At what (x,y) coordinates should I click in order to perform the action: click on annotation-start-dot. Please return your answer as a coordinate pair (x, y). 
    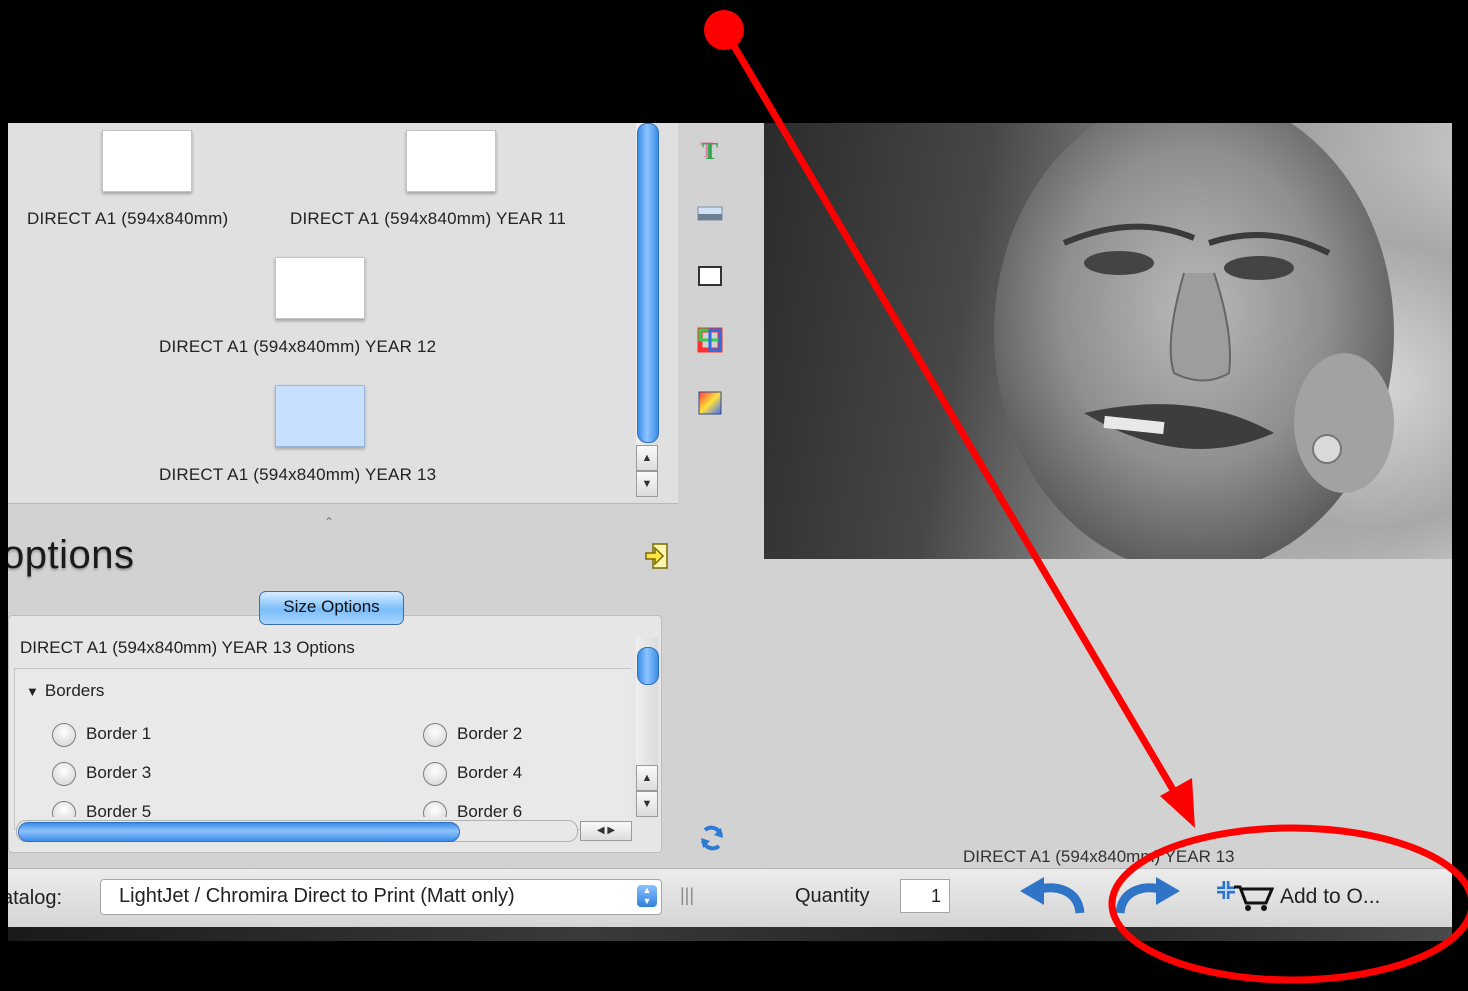
    Looking at the image, I should click on (724, 30).